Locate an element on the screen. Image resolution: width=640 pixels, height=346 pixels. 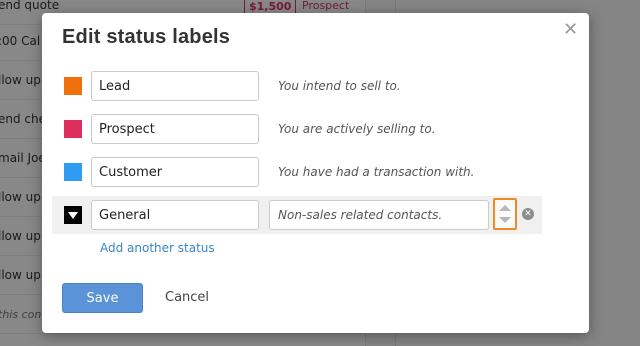
save-button: Save is located at coordinates (102, 298).